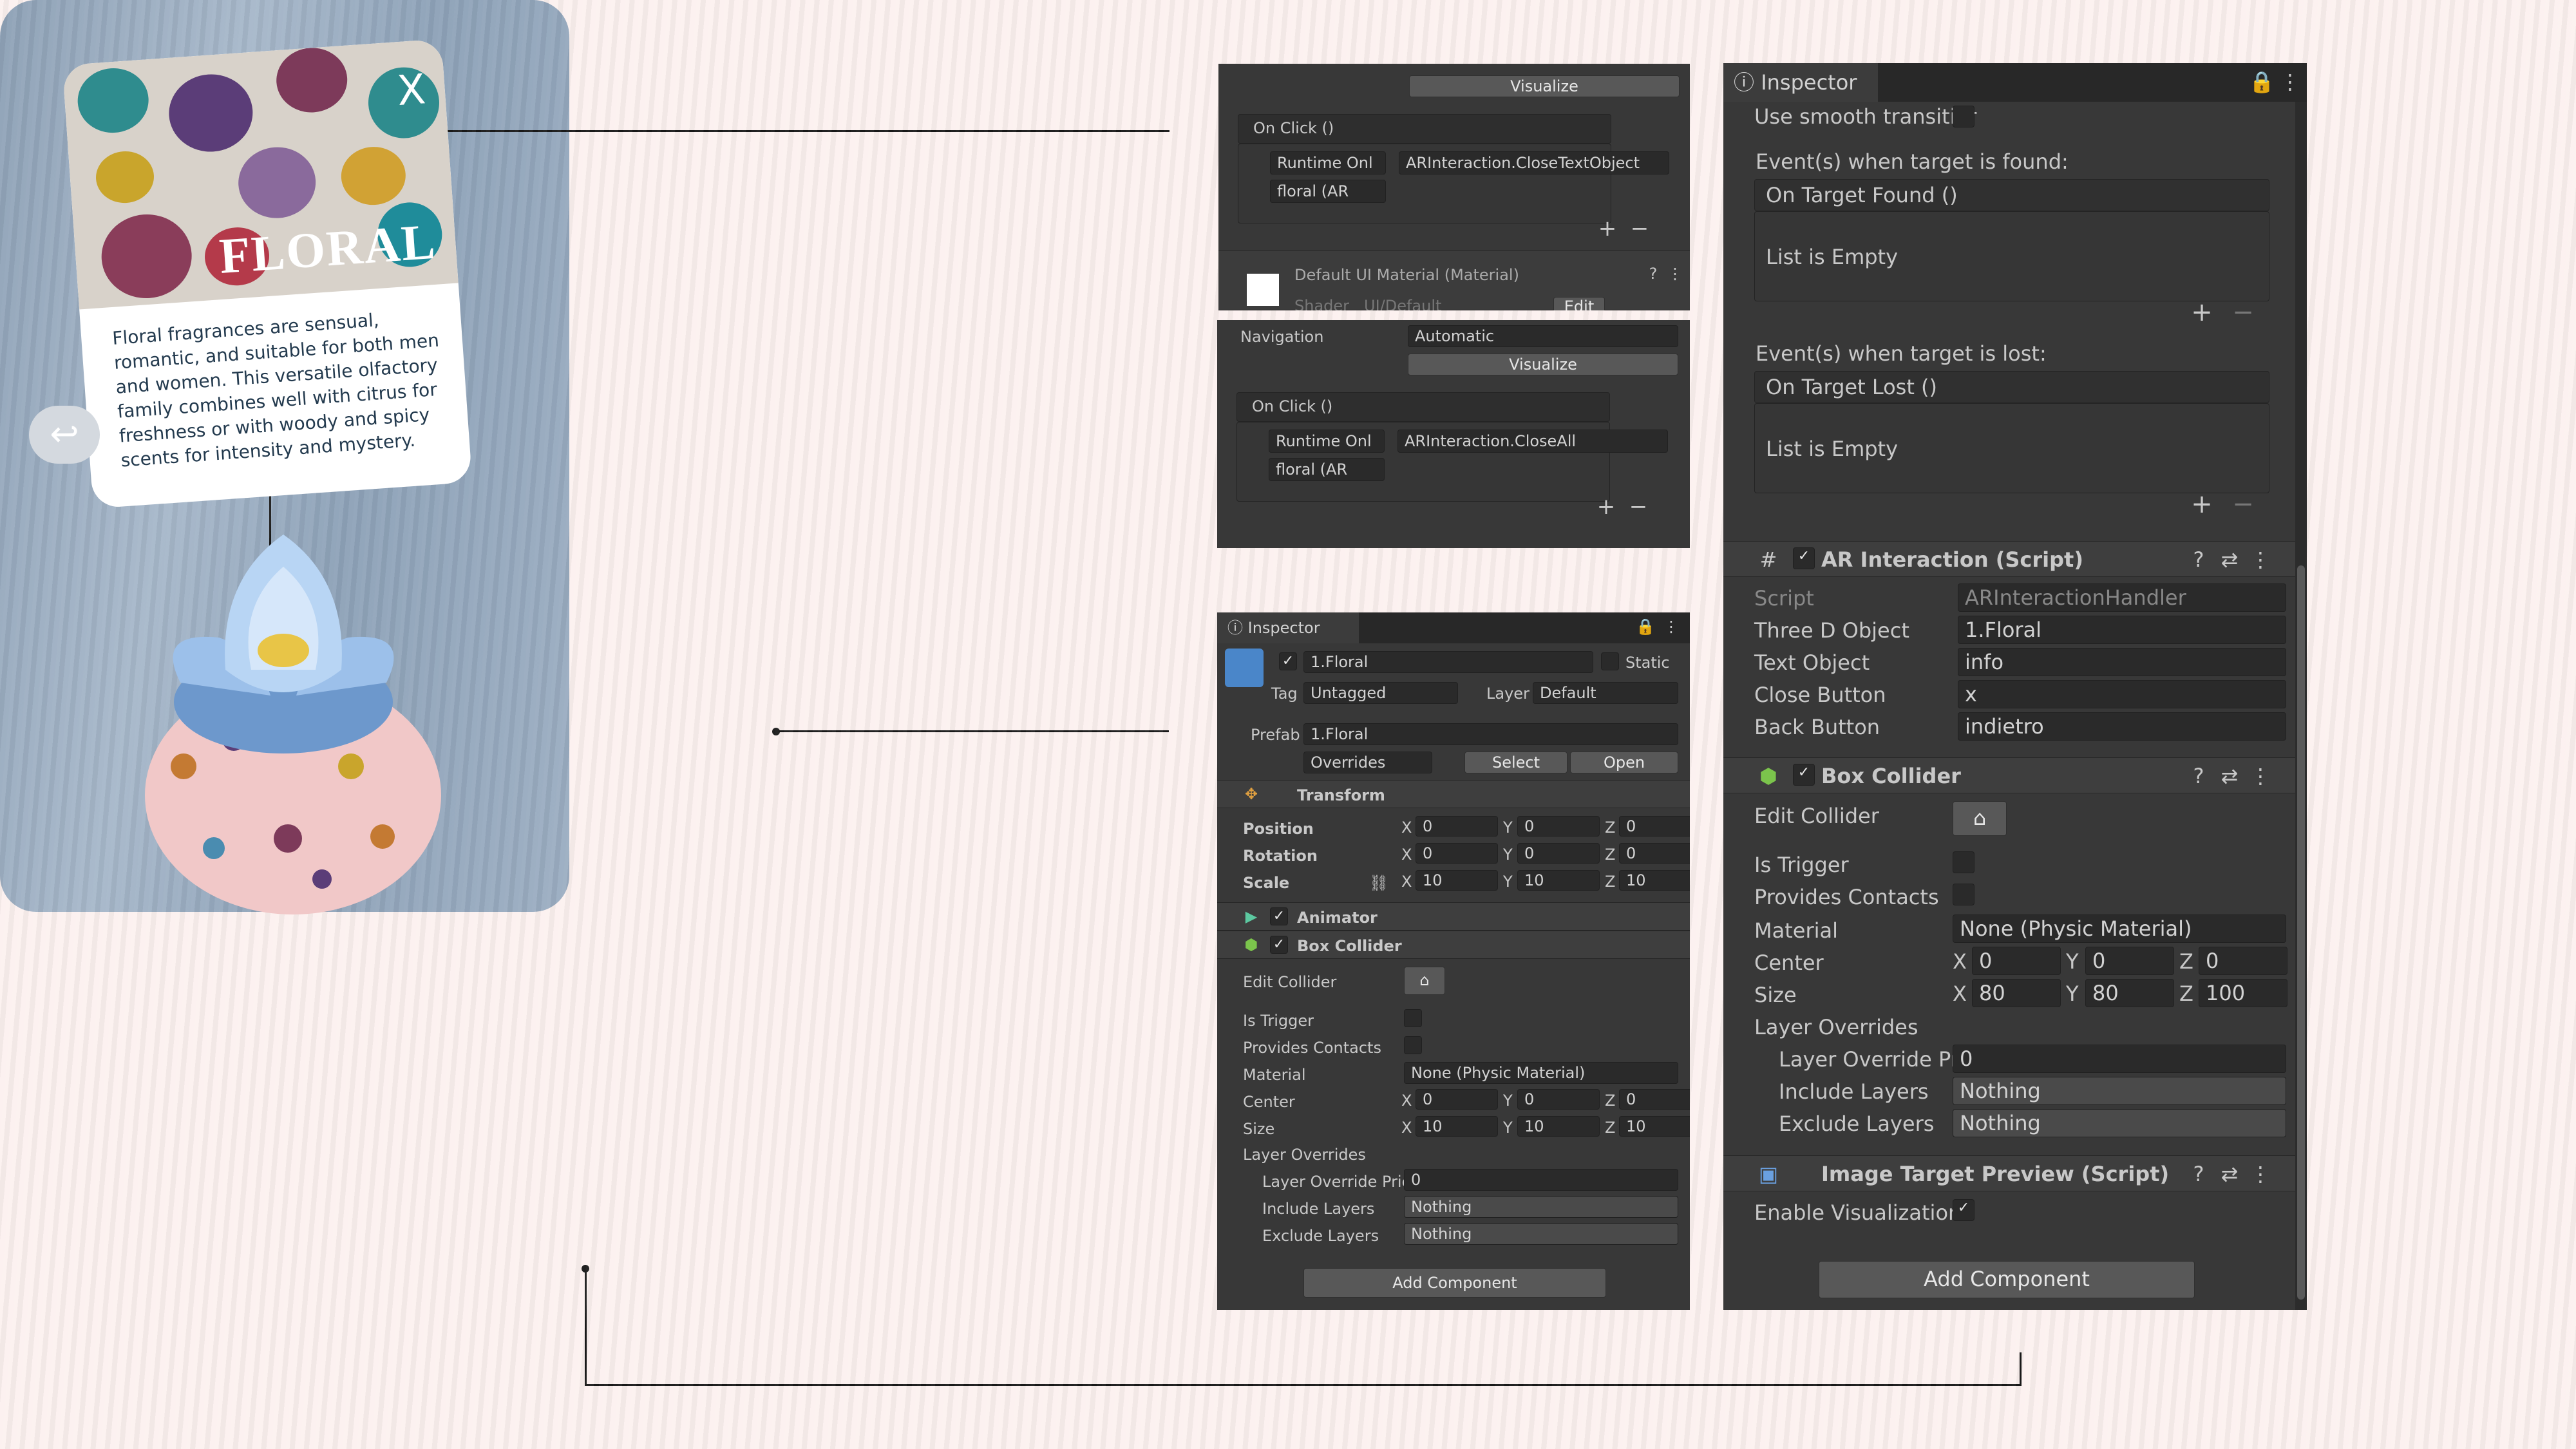  I want to click on close-button-field: x, so click(2122, 694).